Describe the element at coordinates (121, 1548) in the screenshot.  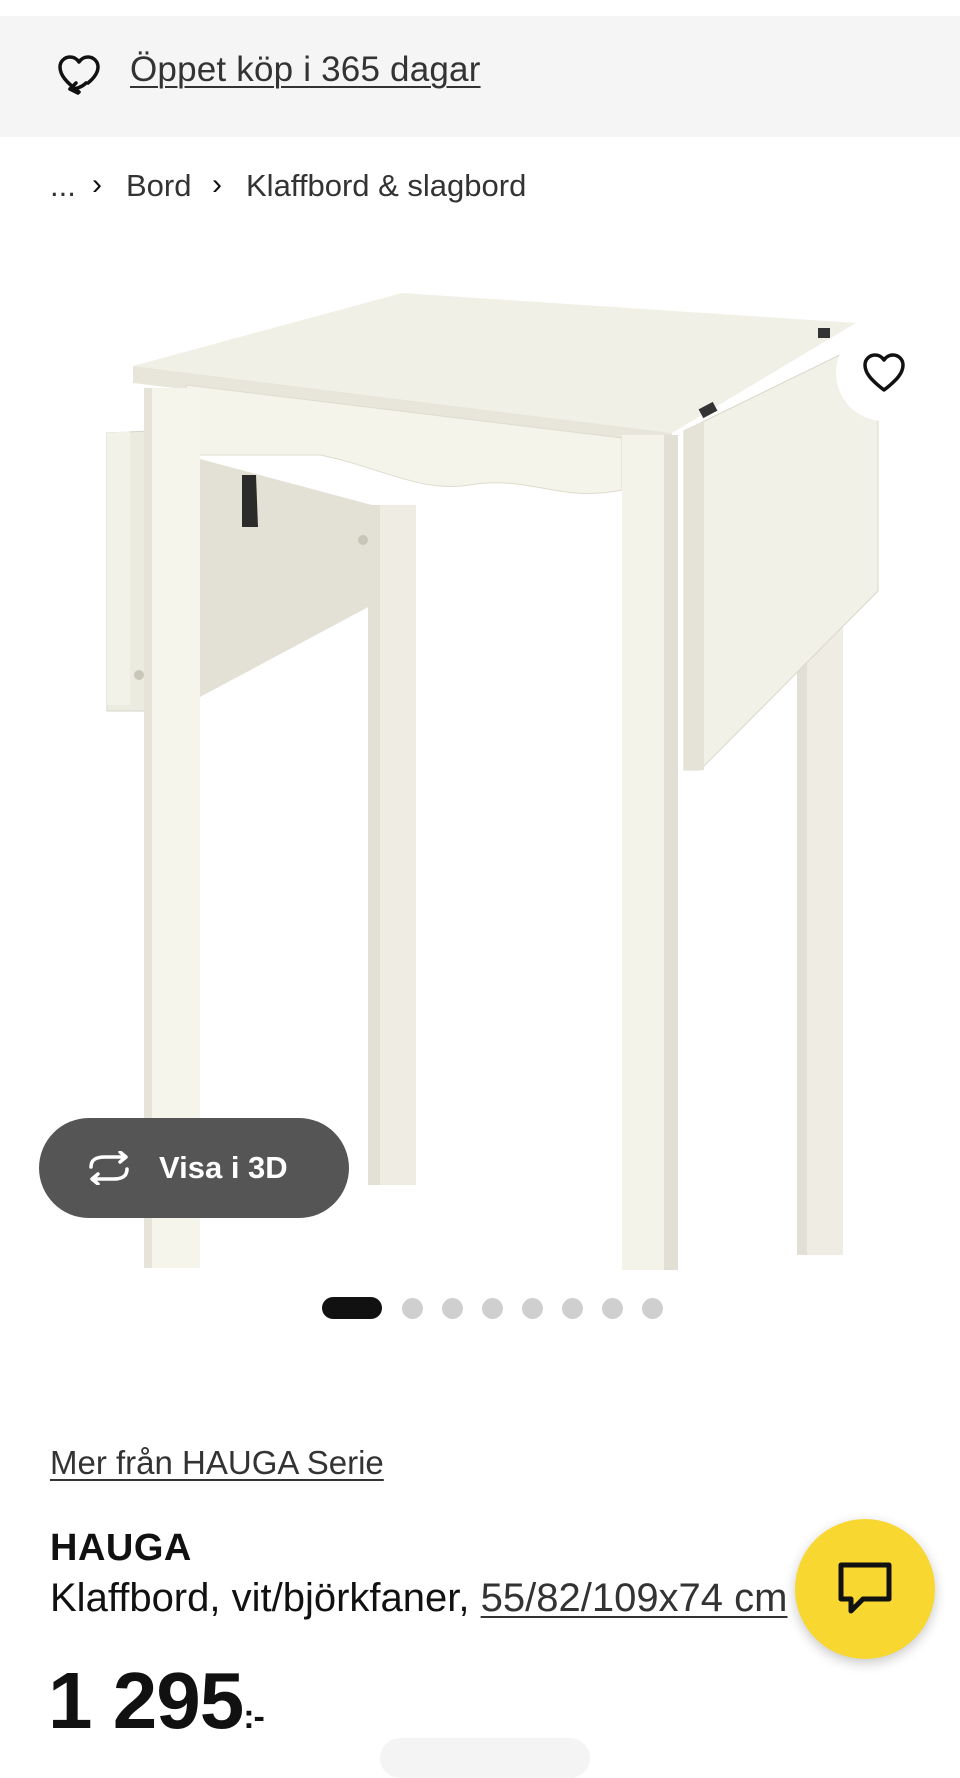
I see `product-name: HAUGA` at that location.